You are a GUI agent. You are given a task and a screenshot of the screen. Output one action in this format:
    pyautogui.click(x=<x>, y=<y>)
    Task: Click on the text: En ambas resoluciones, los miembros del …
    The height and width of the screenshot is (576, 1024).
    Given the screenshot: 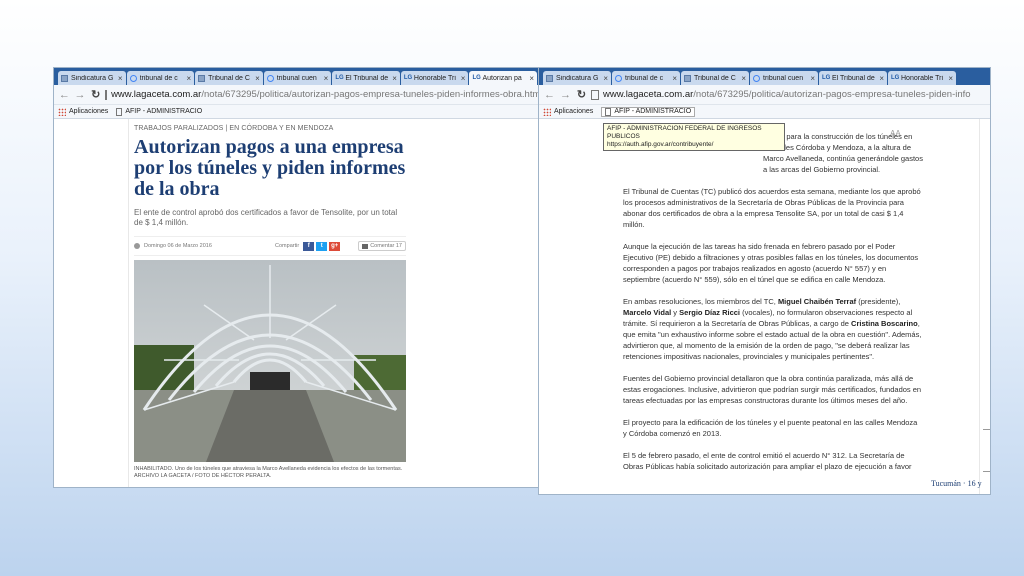 What is the action you would take?
    pyautogui.click(x=700, y=301)
    